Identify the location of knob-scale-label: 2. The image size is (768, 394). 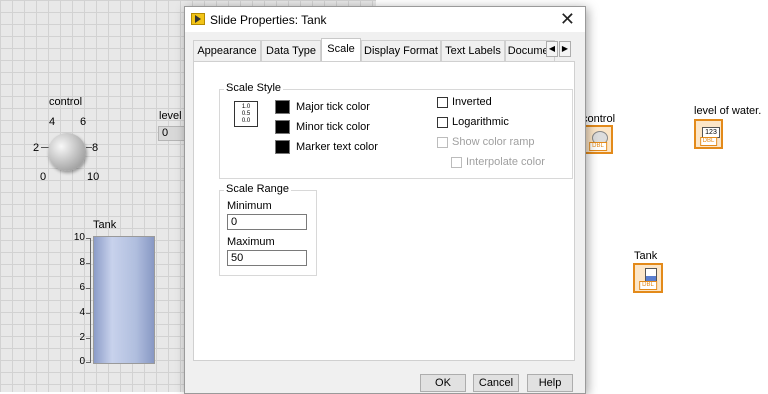
(36, 148).